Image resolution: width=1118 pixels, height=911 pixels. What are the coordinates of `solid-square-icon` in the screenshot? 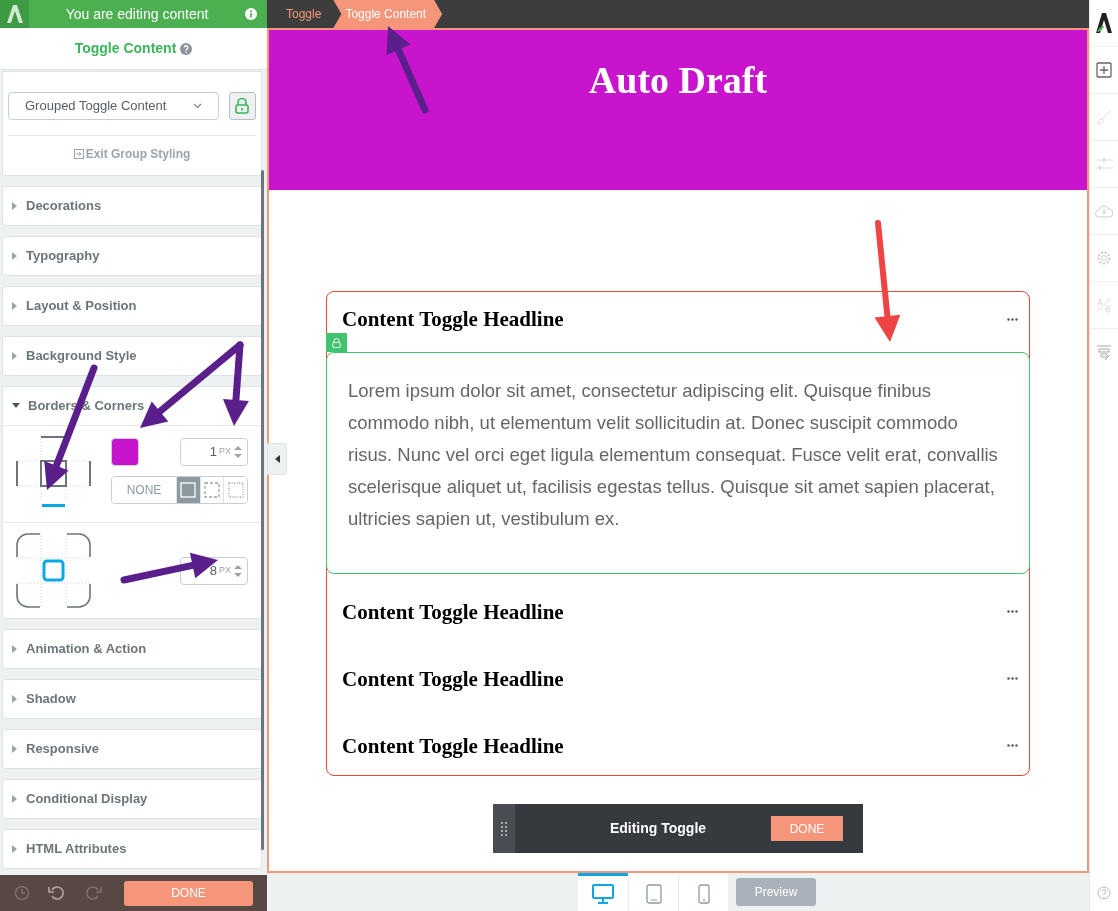 It's located at (188, 490).